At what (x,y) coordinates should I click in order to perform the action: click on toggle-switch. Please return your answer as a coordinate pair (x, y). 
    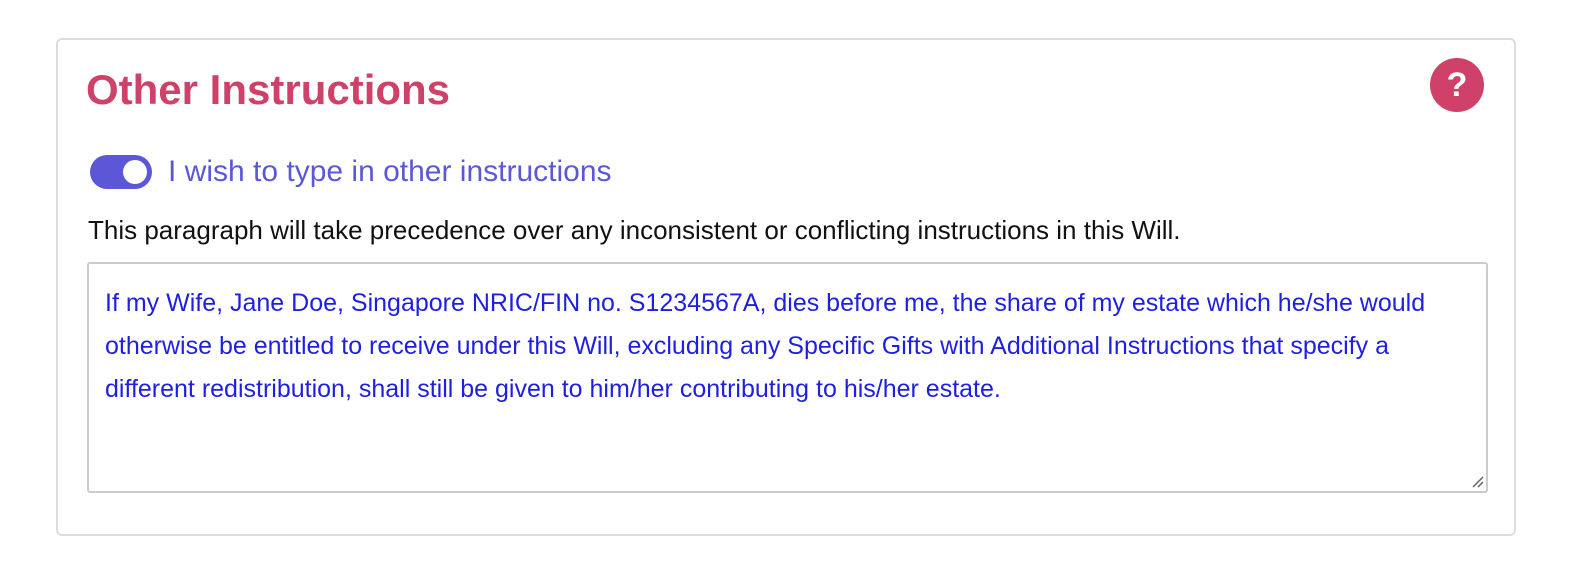
    Looking at the image, I should click on (121, 172).